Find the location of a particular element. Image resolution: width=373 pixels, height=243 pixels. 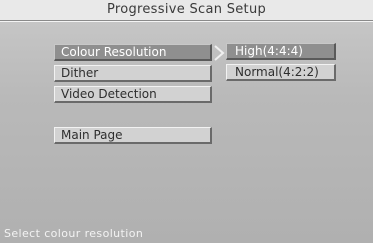

page-title: Progressive Scan Setup is located at coordinates (186, 9).